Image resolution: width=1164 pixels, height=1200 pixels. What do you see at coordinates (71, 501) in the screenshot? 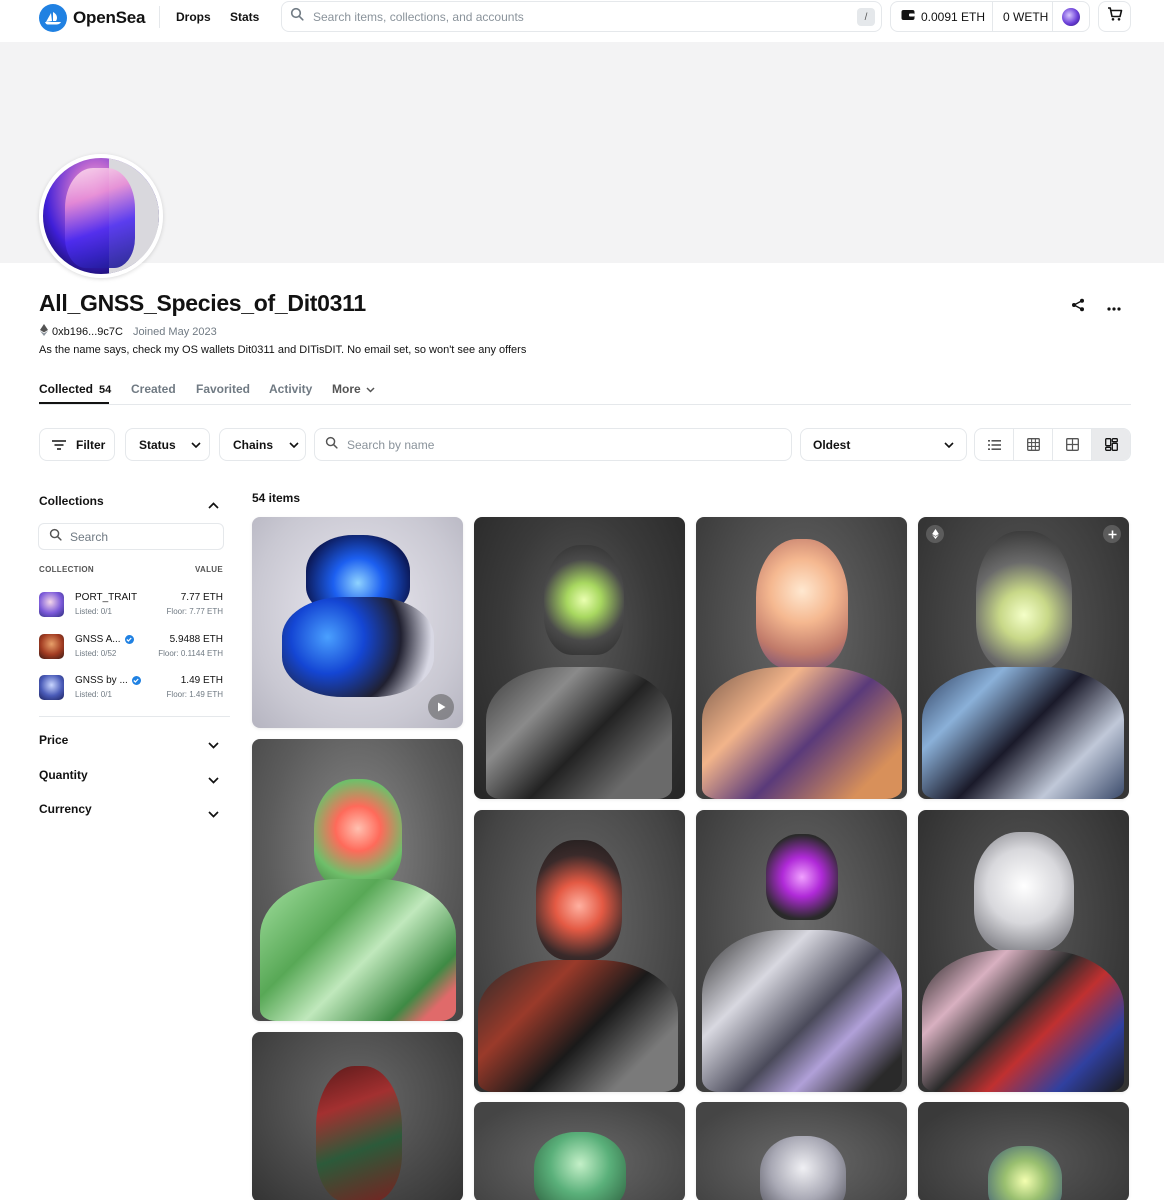
I see `collections-heading: Collections` at bounding box center [71, 501].